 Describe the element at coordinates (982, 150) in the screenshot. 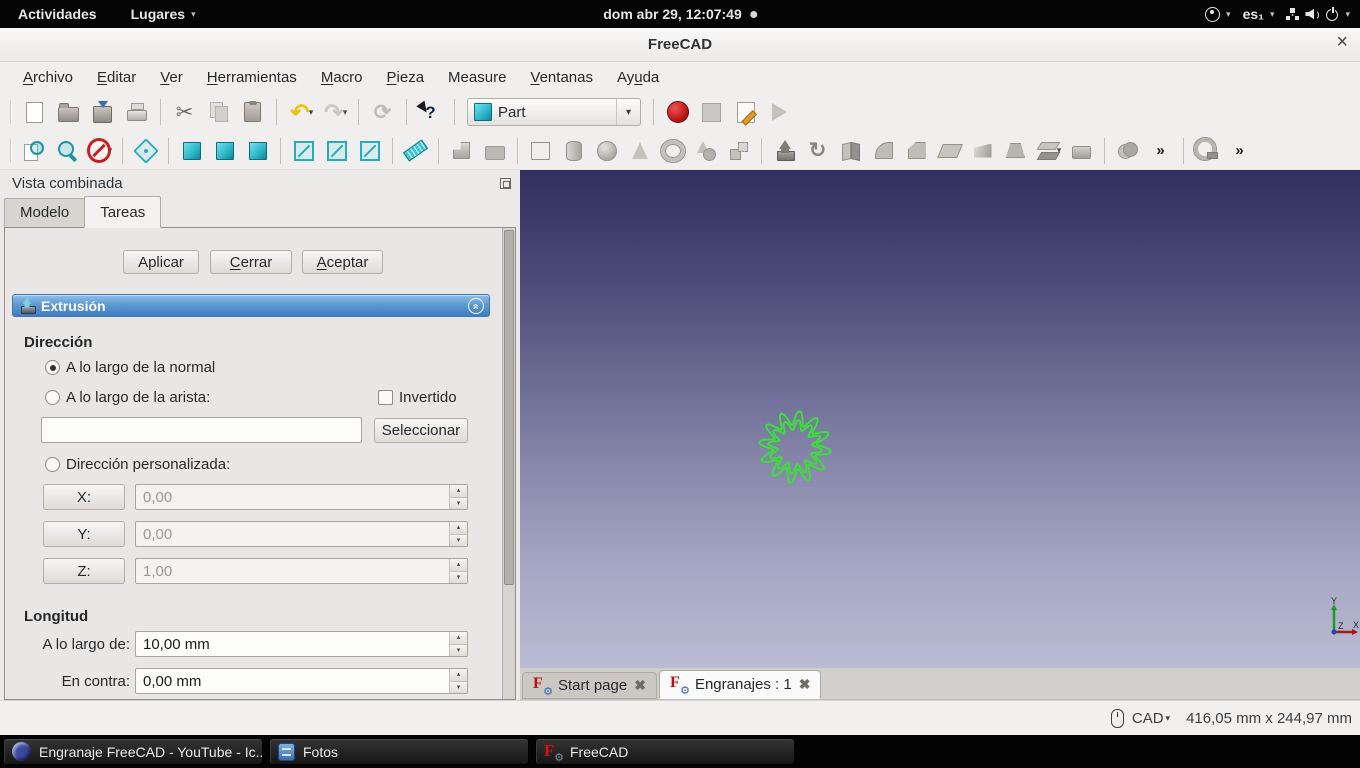

I see `part-ruled-surface-button` at that location.